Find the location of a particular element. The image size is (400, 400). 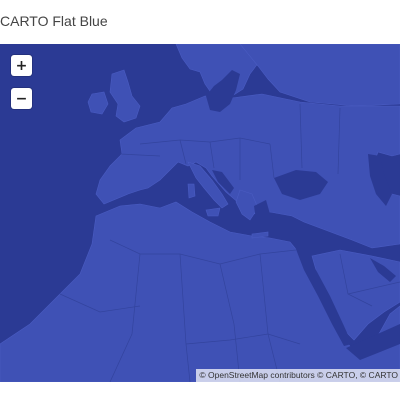

page-title: CARTO Flat Blue is located at coordinates (54, 21).